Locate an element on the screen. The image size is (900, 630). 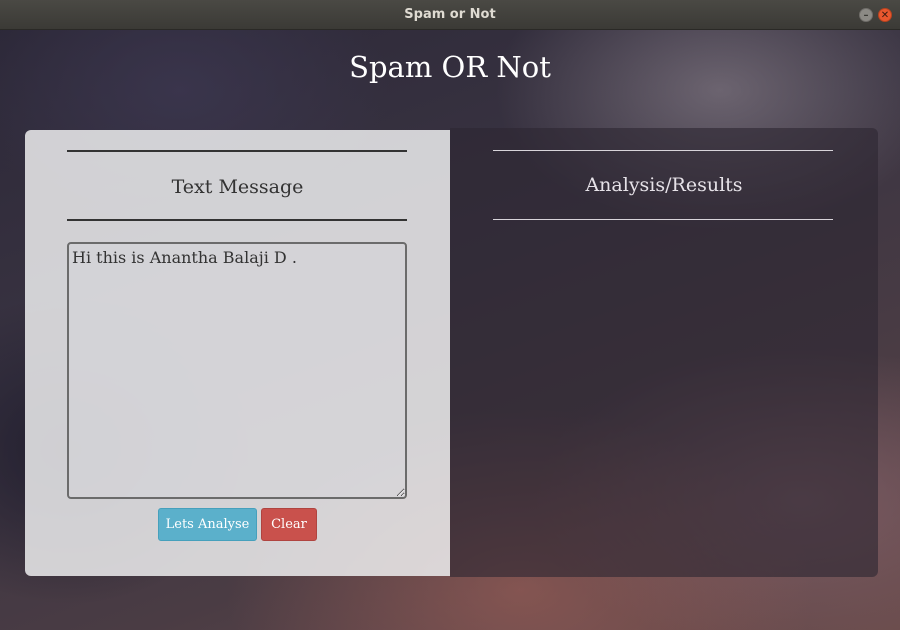
results-panel-heading: Analysis/Results is located at coordinates (664, 185).